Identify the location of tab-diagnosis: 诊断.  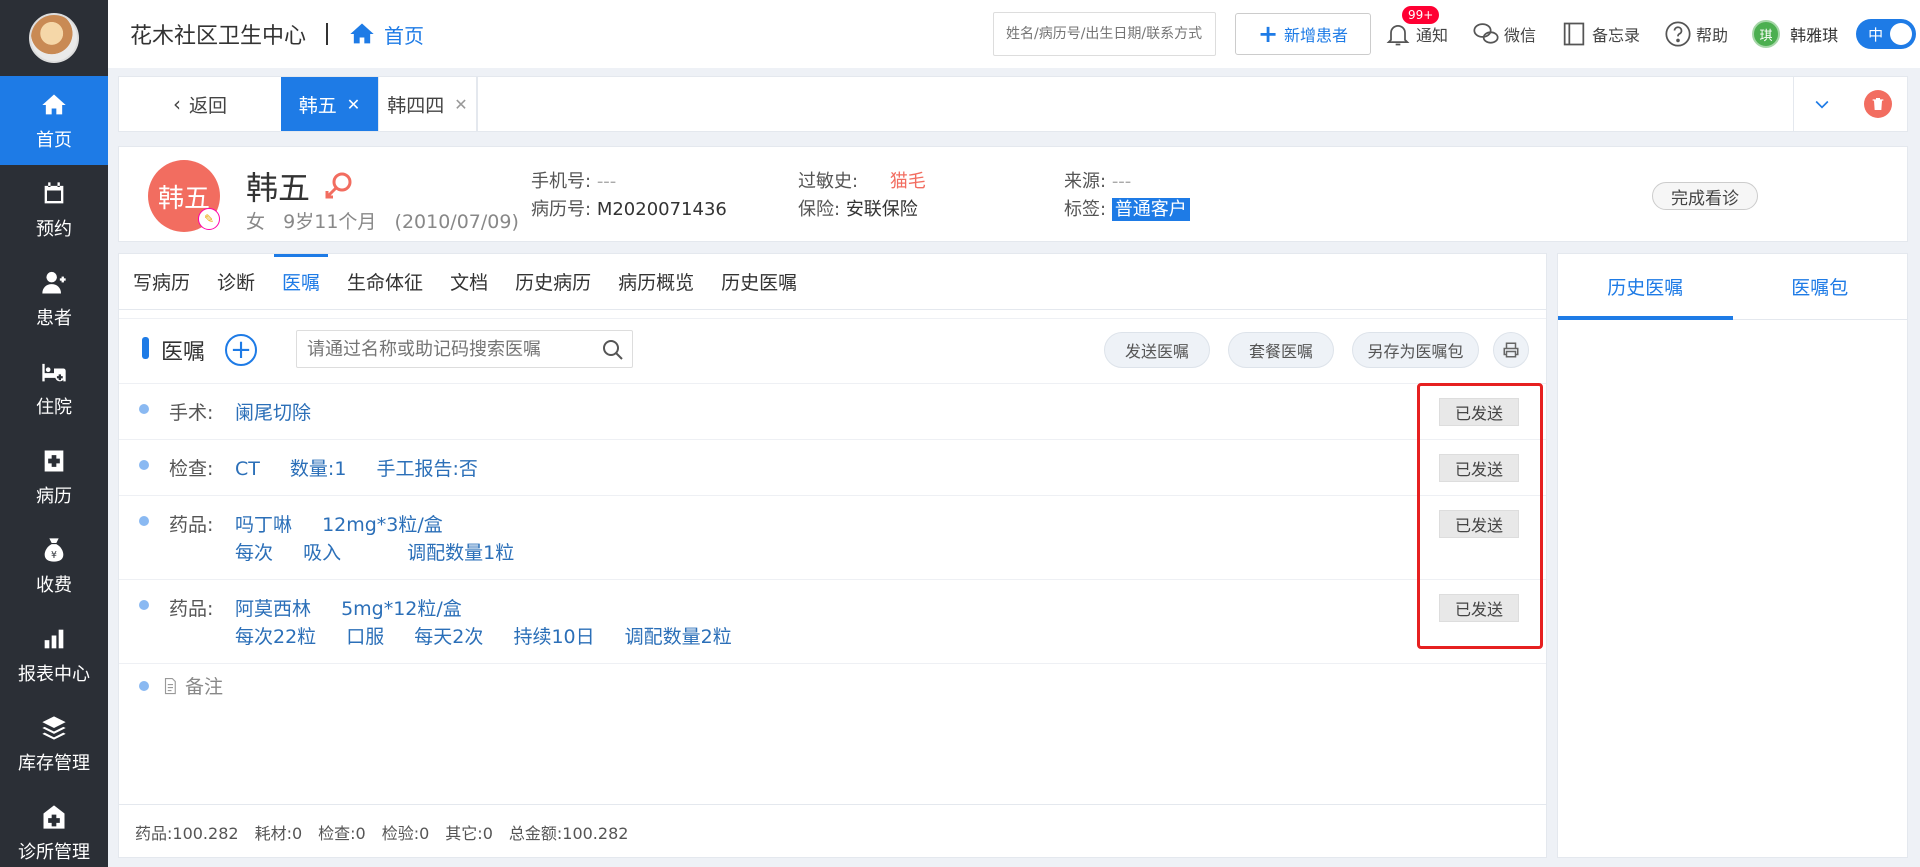
(236, 282).